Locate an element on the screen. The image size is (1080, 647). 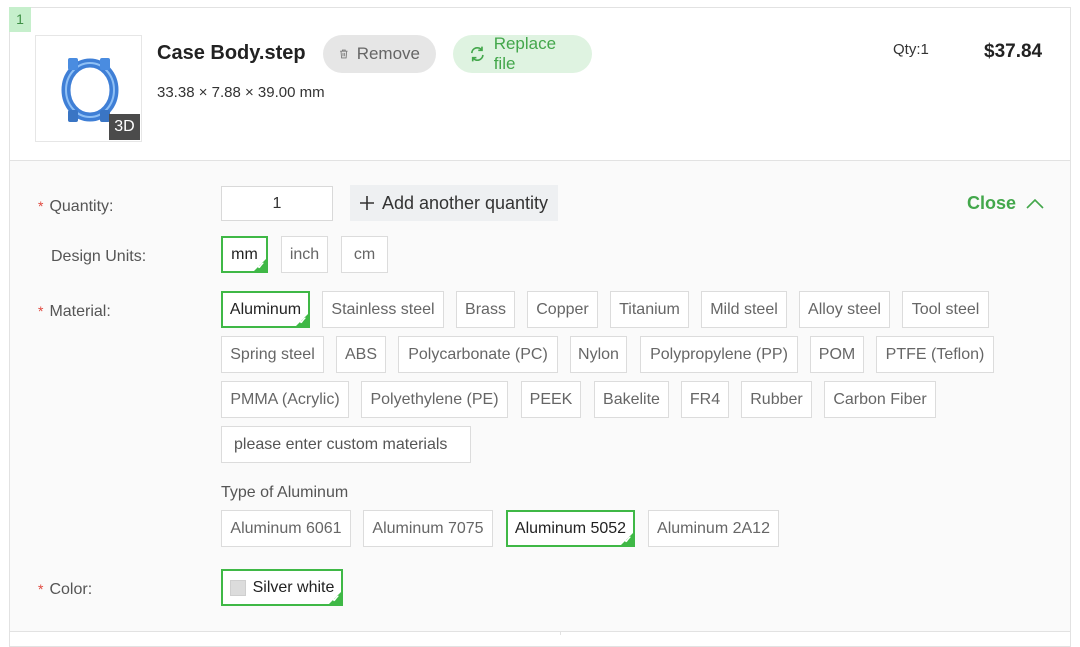
material-option: Copper is located at coordinates (562, 309).